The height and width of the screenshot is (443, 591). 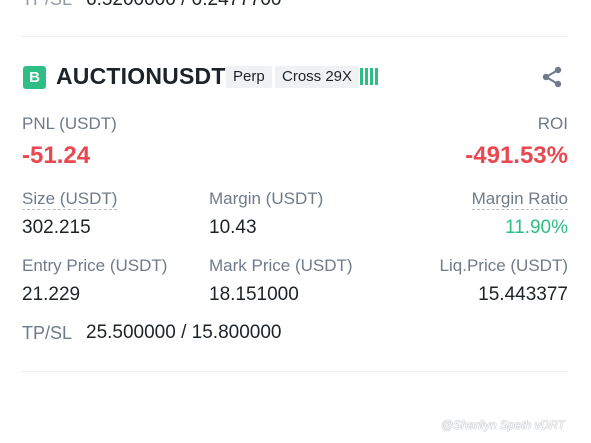 I want to click on liq-price-label: Liq.Price (USDT), so click(x=503, y=265).